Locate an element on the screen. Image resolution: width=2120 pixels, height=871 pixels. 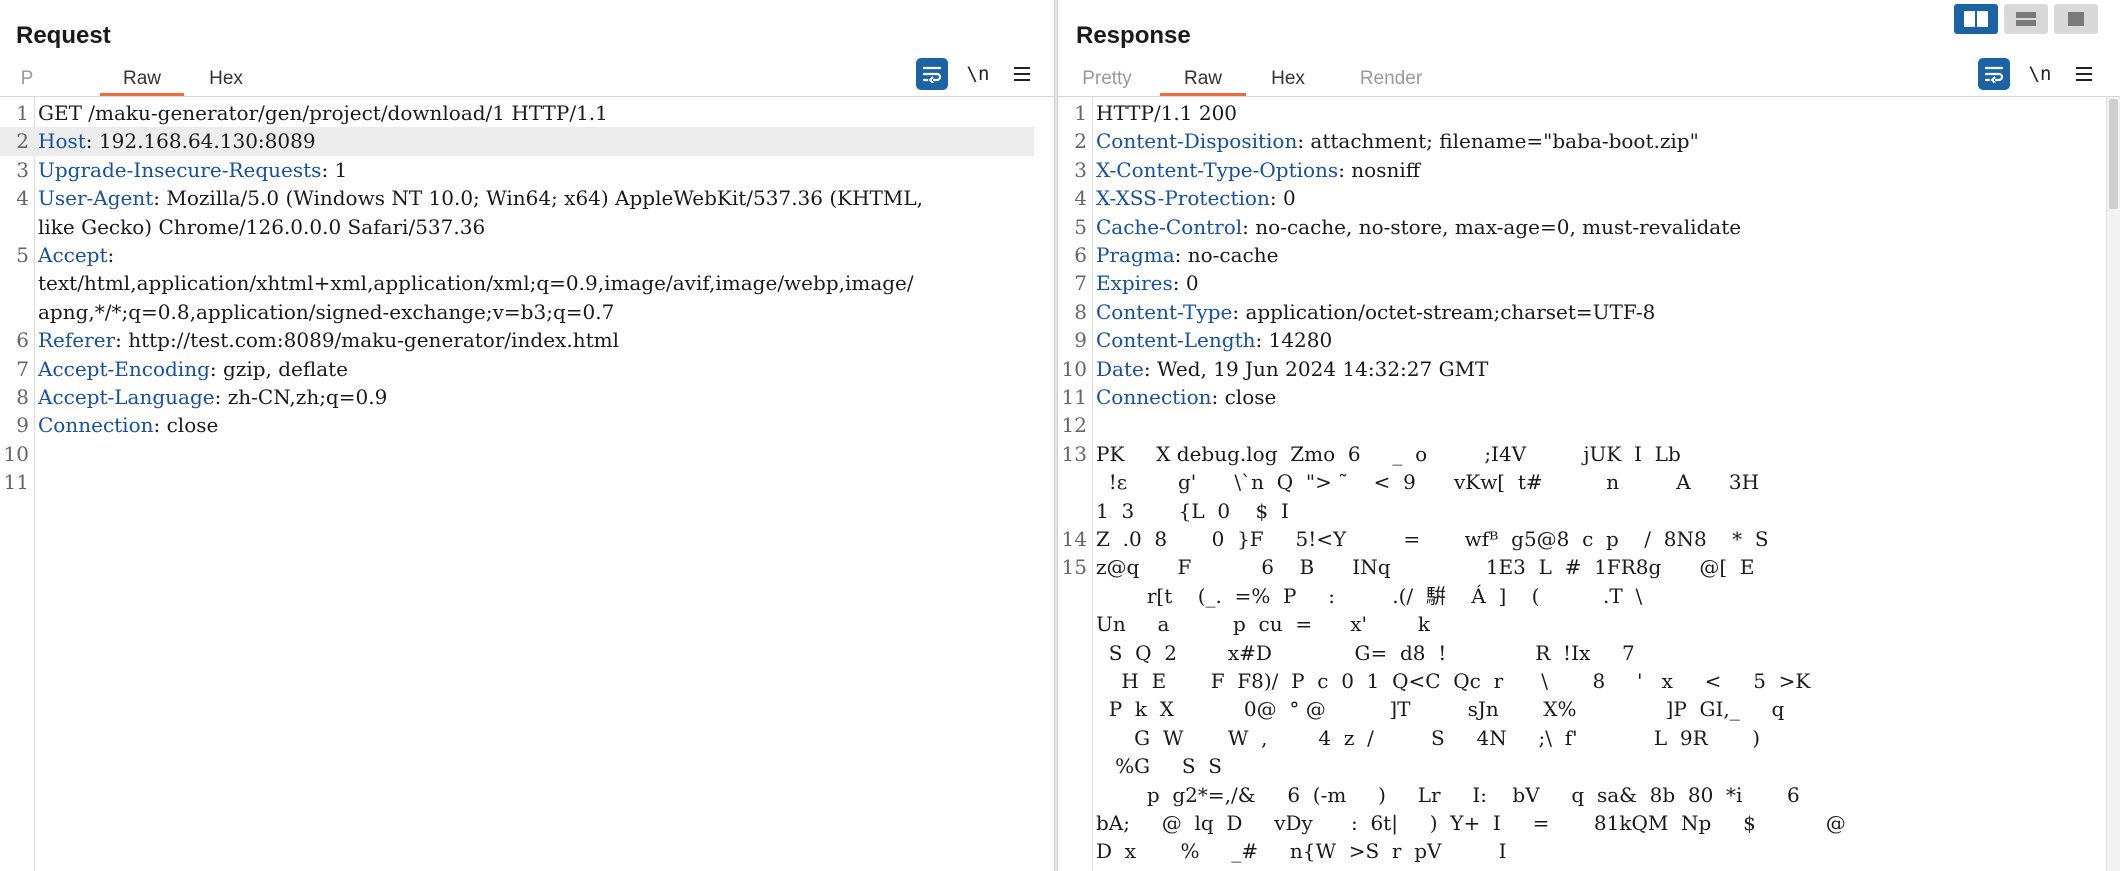
line-text: Expires: 0 is located at coordinates (1147, 283).